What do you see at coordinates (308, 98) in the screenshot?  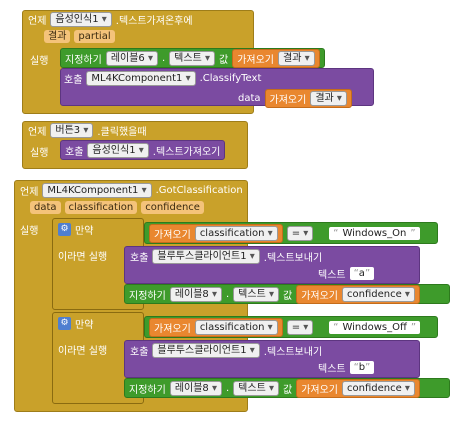 I see `get-result-arg-block: 가져오기 결과` at bounding box center [308, 98].